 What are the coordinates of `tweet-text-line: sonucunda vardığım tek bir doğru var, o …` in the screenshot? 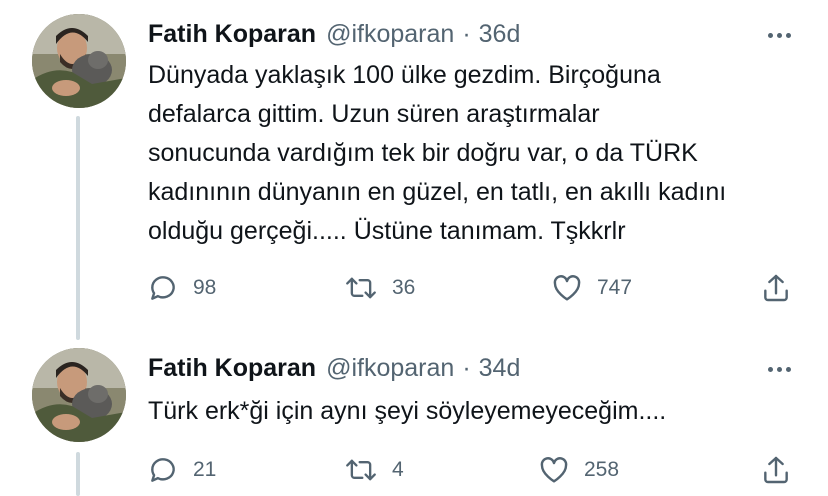 It's located at (423, 153).